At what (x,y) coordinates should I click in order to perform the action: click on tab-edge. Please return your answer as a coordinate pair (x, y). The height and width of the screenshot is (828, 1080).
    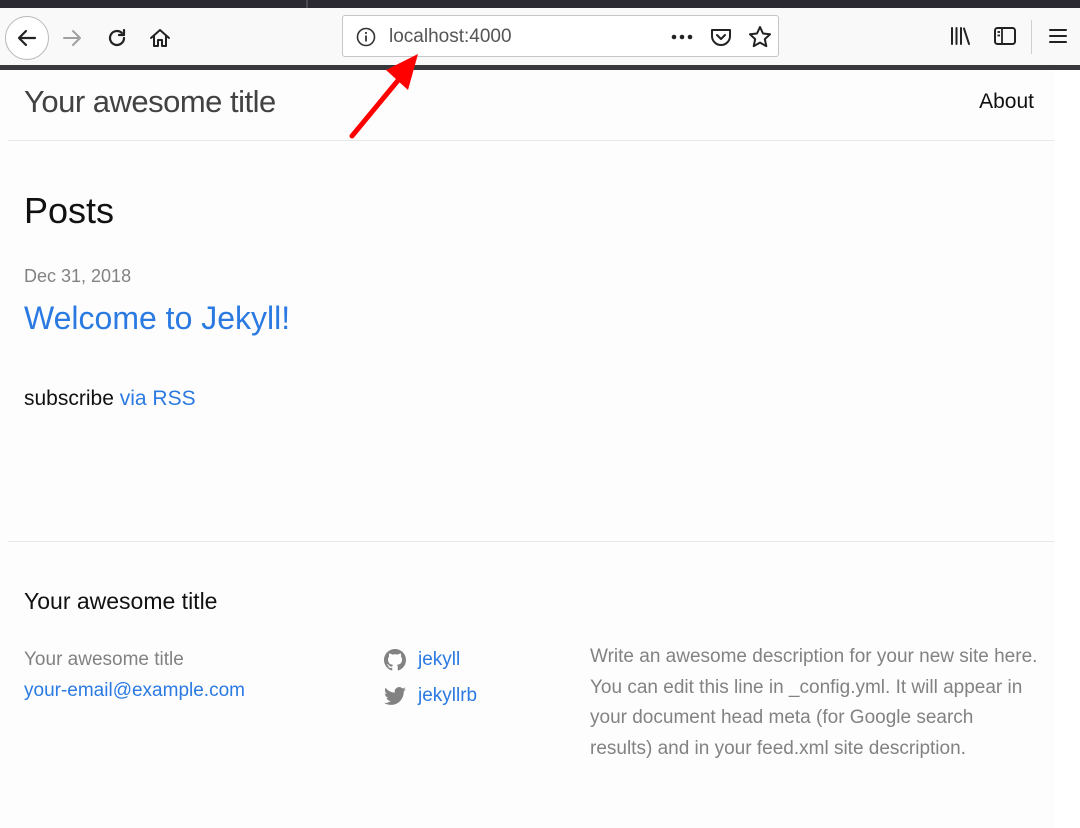
    Looking at the image, I should click on (307, 4).